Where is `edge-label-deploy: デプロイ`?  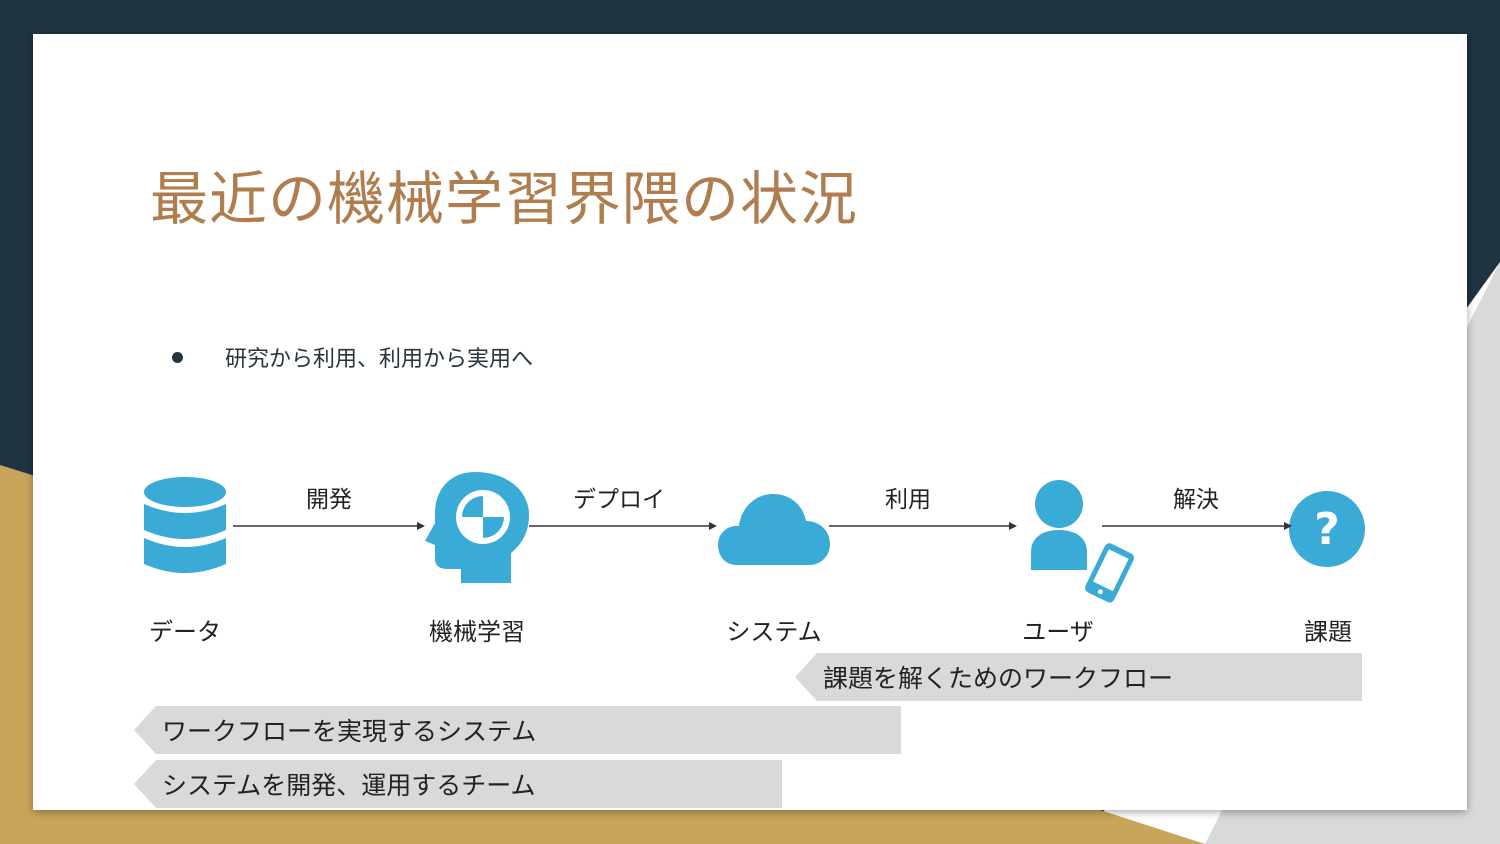
edge-label-deploy: デプロイ is located at coordinates (619, 500).